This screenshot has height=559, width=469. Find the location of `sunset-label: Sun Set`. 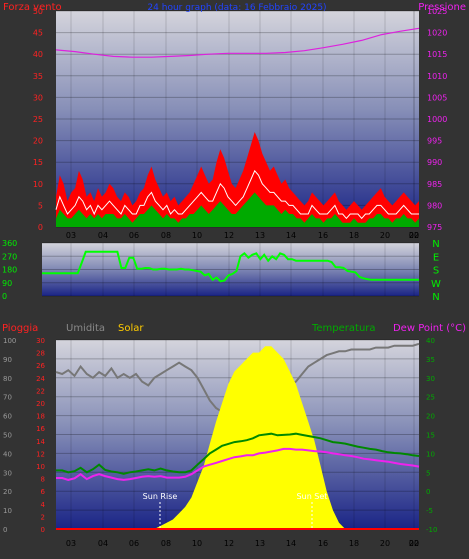

sunset-label: Sun Set is located at coordinates (312, 496).